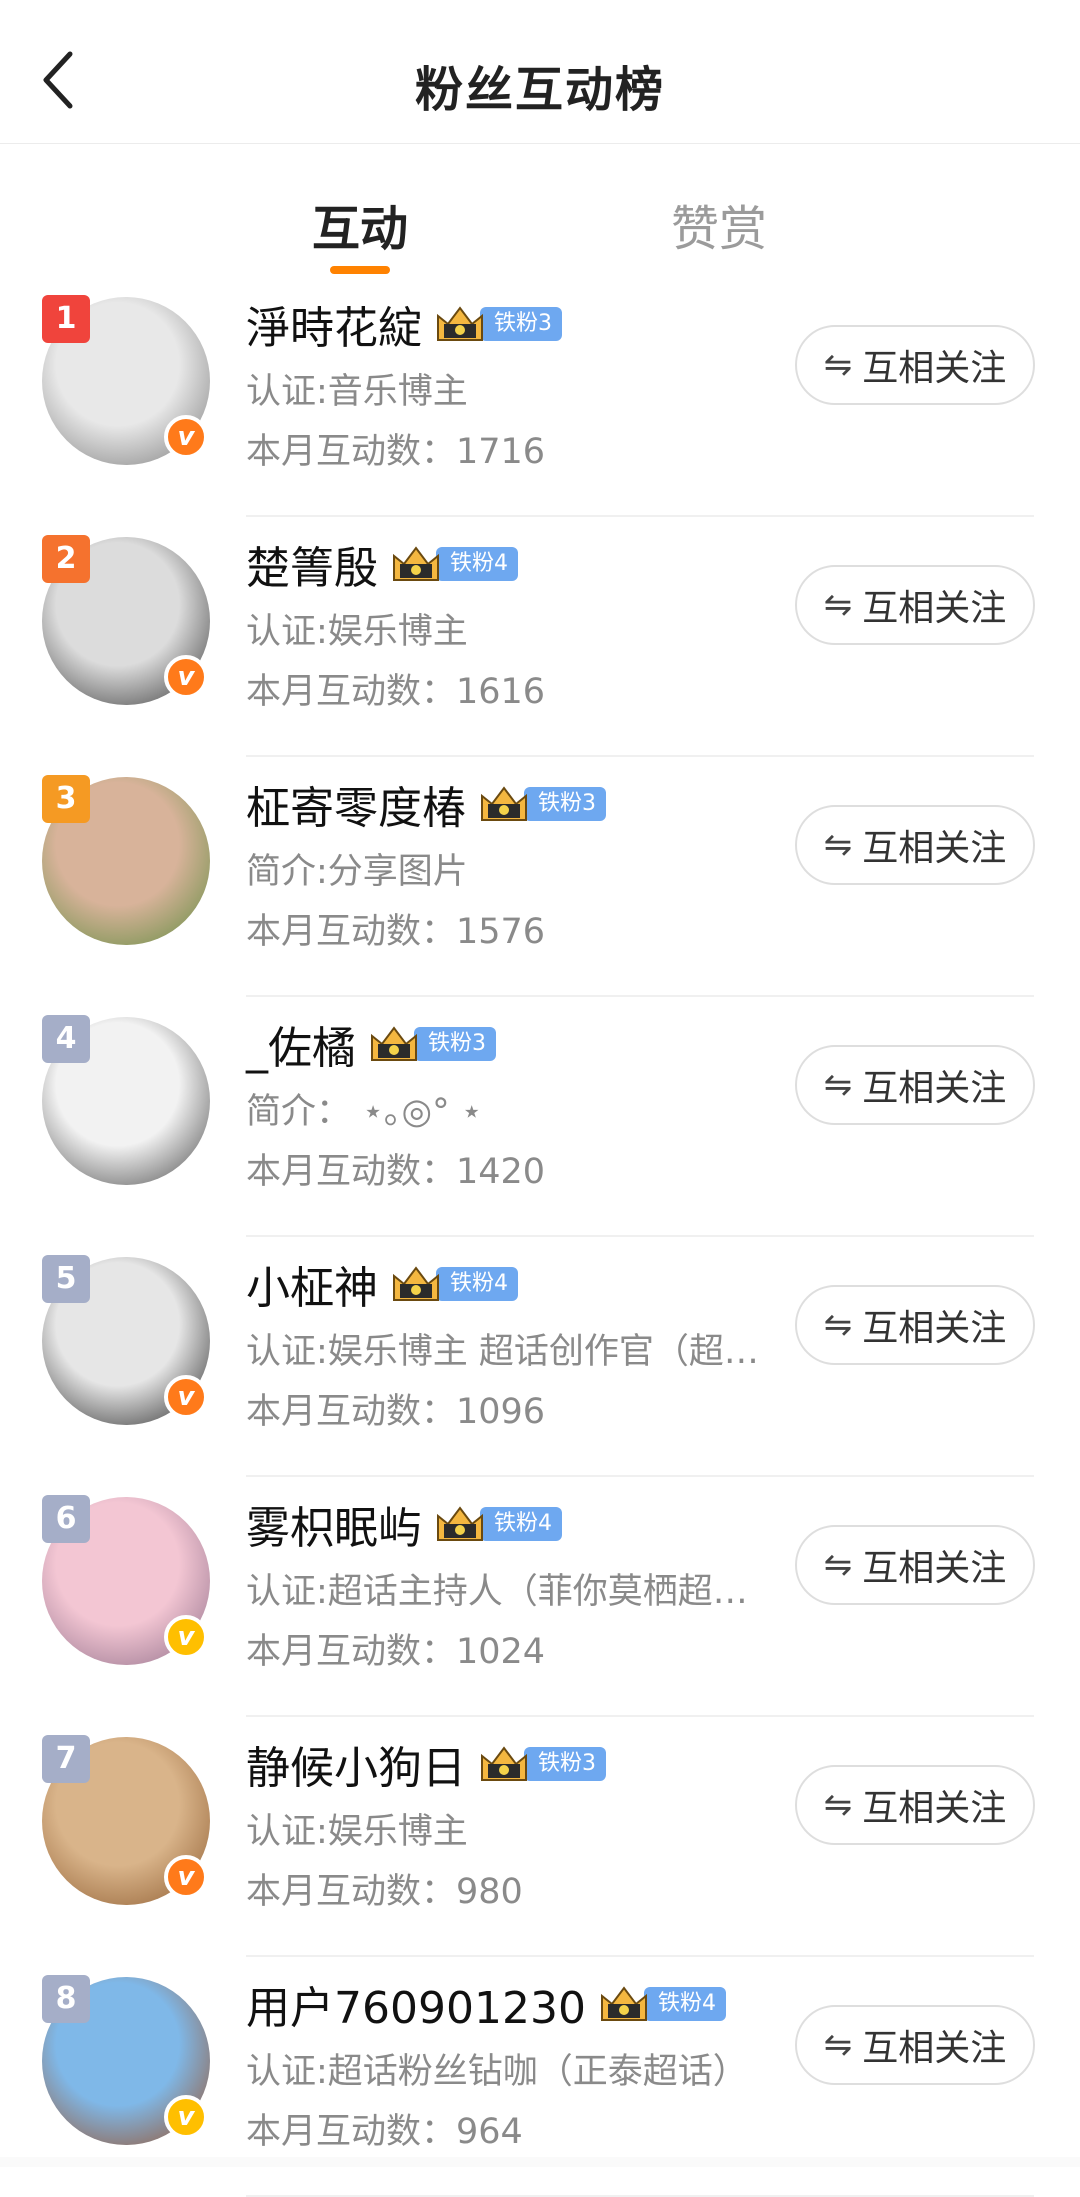 This screenshot has width=1080, height=2197. I want to click on monthly-interaction-count: 本月互动数：1420, so click(395, 1168).